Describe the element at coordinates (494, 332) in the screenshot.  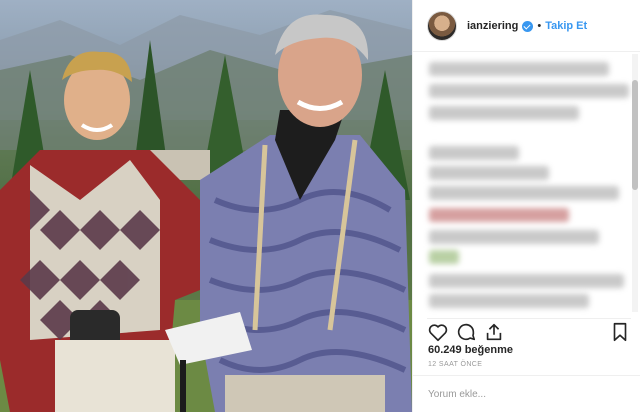
I see `share-icon` at that location.